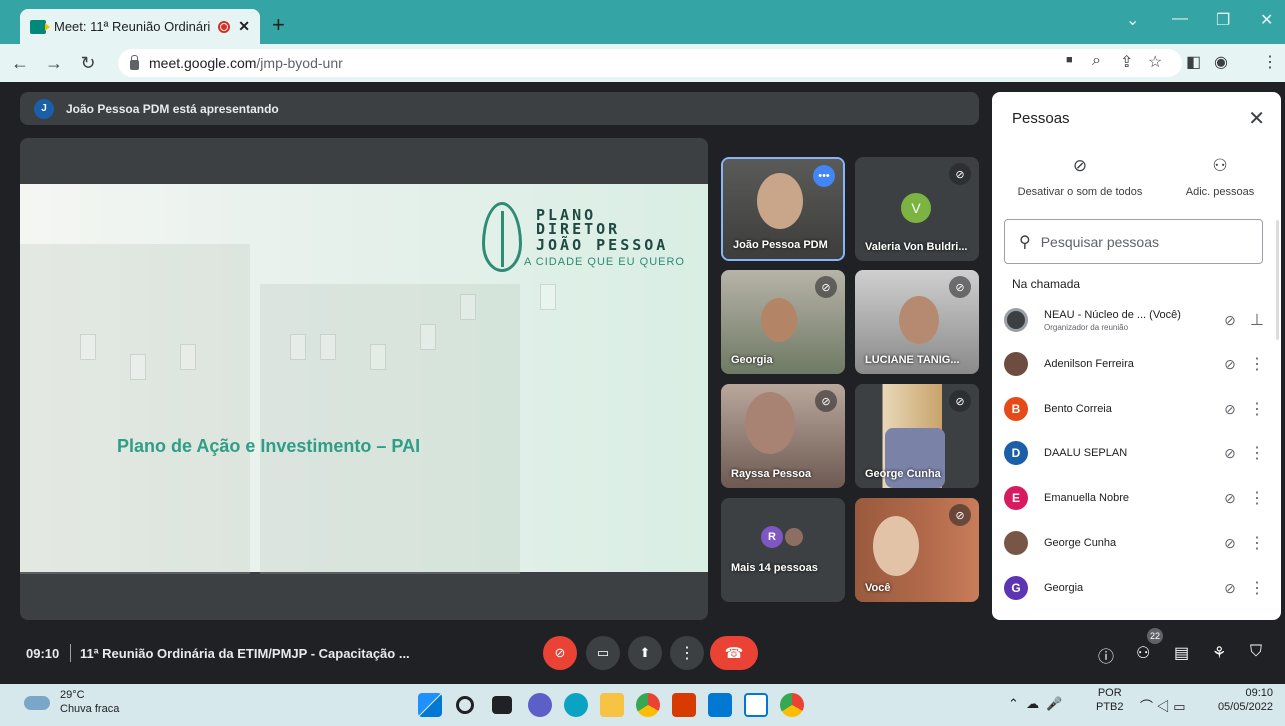  What do you see at coordinates (1180, 19) in the screenshot?
I see `minimize-button: —` at bounding box center [1180, 19].